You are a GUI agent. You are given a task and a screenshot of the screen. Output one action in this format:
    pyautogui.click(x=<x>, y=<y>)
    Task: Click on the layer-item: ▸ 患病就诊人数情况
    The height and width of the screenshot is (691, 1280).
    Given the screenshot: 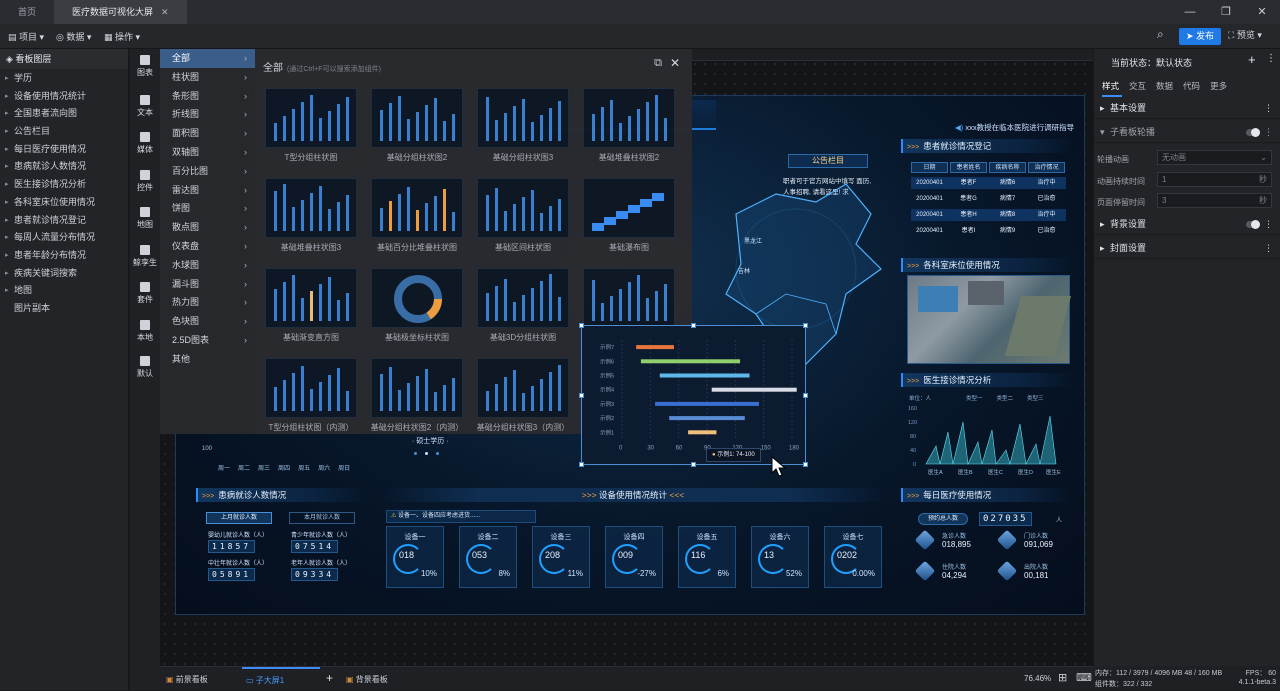 What is the action you would take?
    pyautogui.click(x=64, y=167)
    